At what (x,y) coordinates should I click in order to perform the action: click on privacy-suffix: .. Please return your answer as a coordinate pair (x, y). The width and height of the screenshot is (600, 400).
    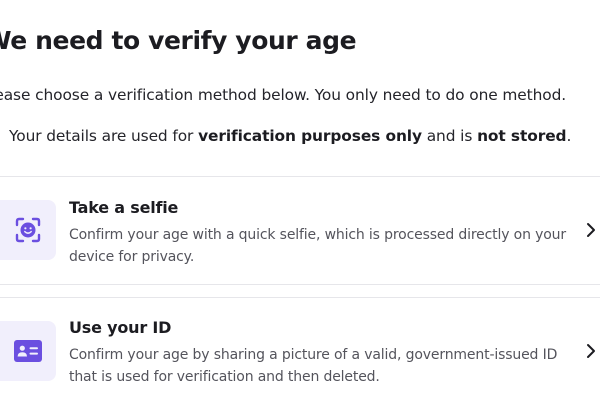
    Looking at the image, I should click on (569, 136).